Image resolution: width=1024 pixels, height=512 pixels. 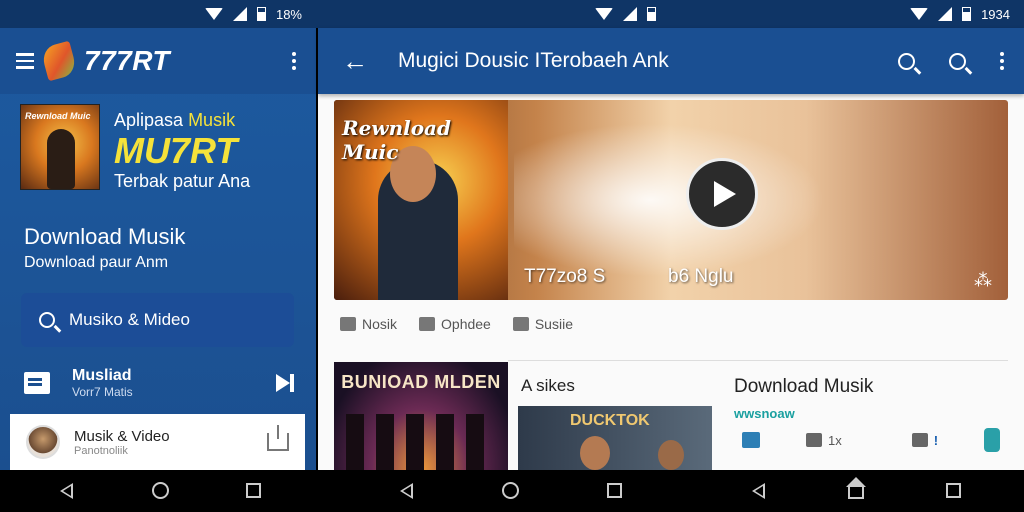 I want to click on rate-button: !, so click(x=924, y=440).